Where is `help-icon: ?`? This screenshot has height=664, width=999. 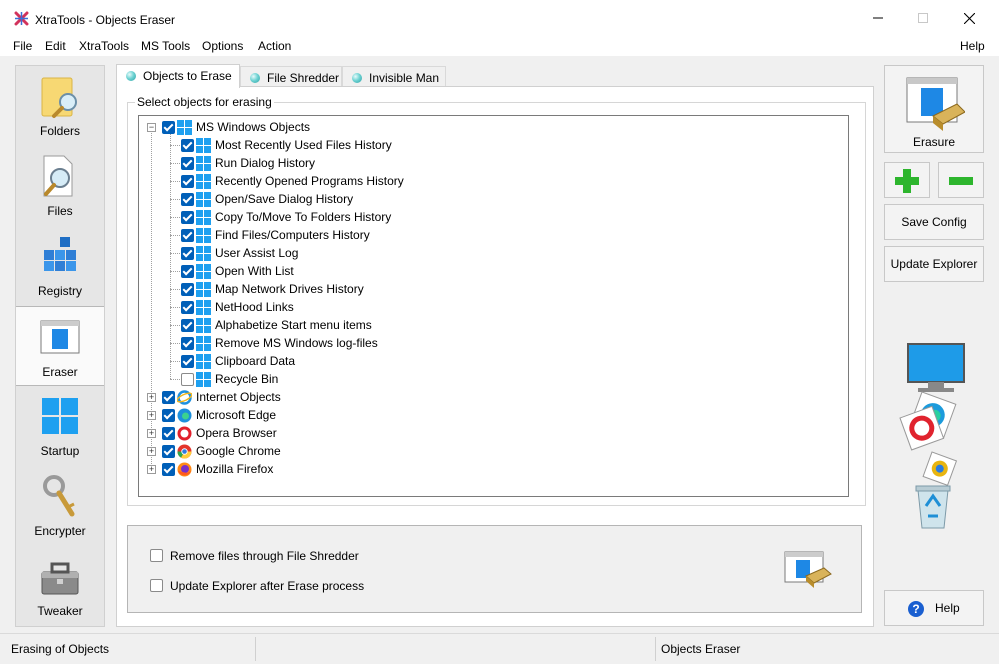 help-icon: ? is located at coordinates (916, 609).